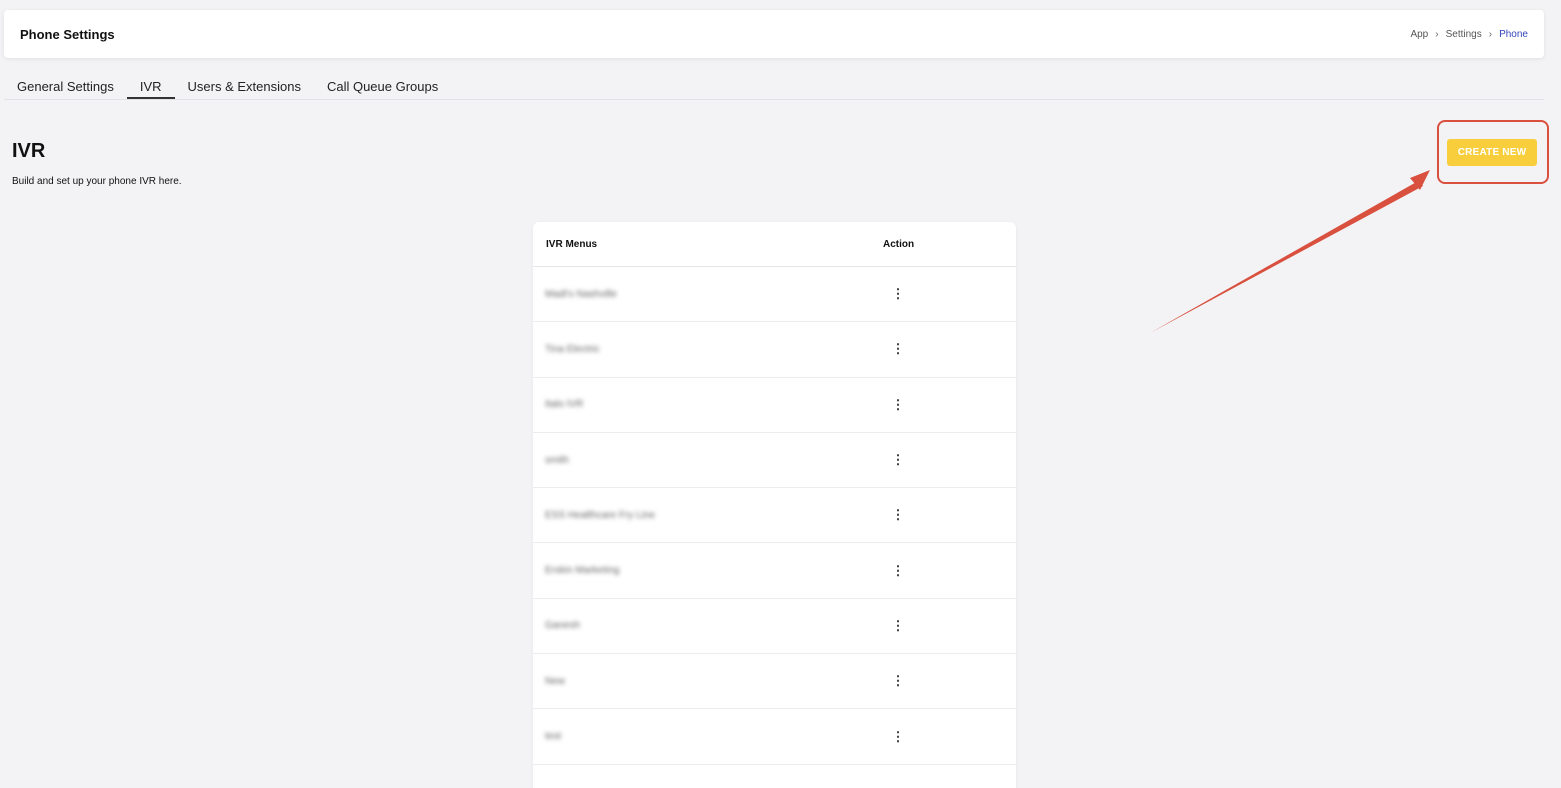 The image size is (1561, 788). What do you see at coordinates (774, 405) in the screenshot?
I see `table-row: Italo IVR ⋮` at bounding box center [774, 405].